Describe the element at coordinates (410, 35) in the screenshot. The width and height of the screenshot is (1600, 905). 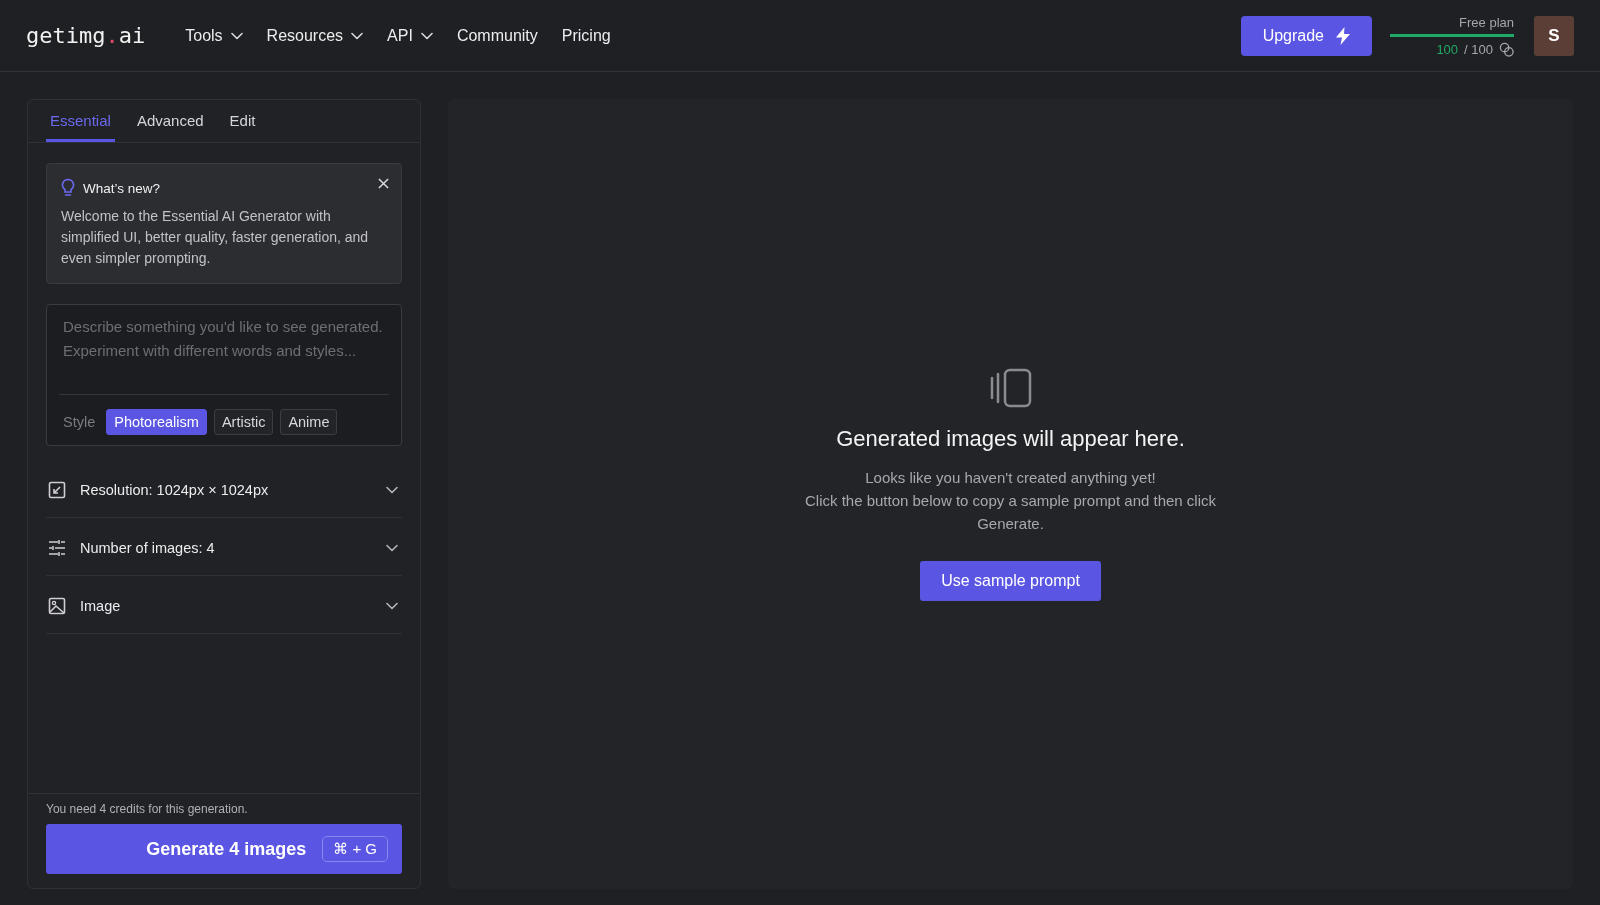
I see `nav-link: API` at that location.